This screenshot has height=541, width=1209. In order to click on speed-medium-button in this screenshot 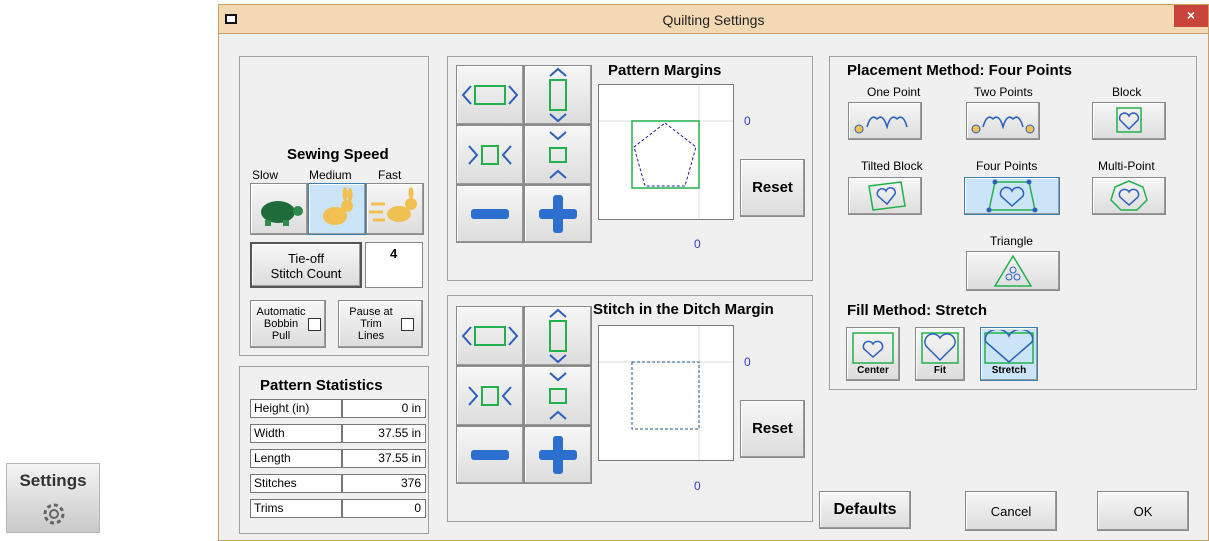, I will do `click(337, 209)`.